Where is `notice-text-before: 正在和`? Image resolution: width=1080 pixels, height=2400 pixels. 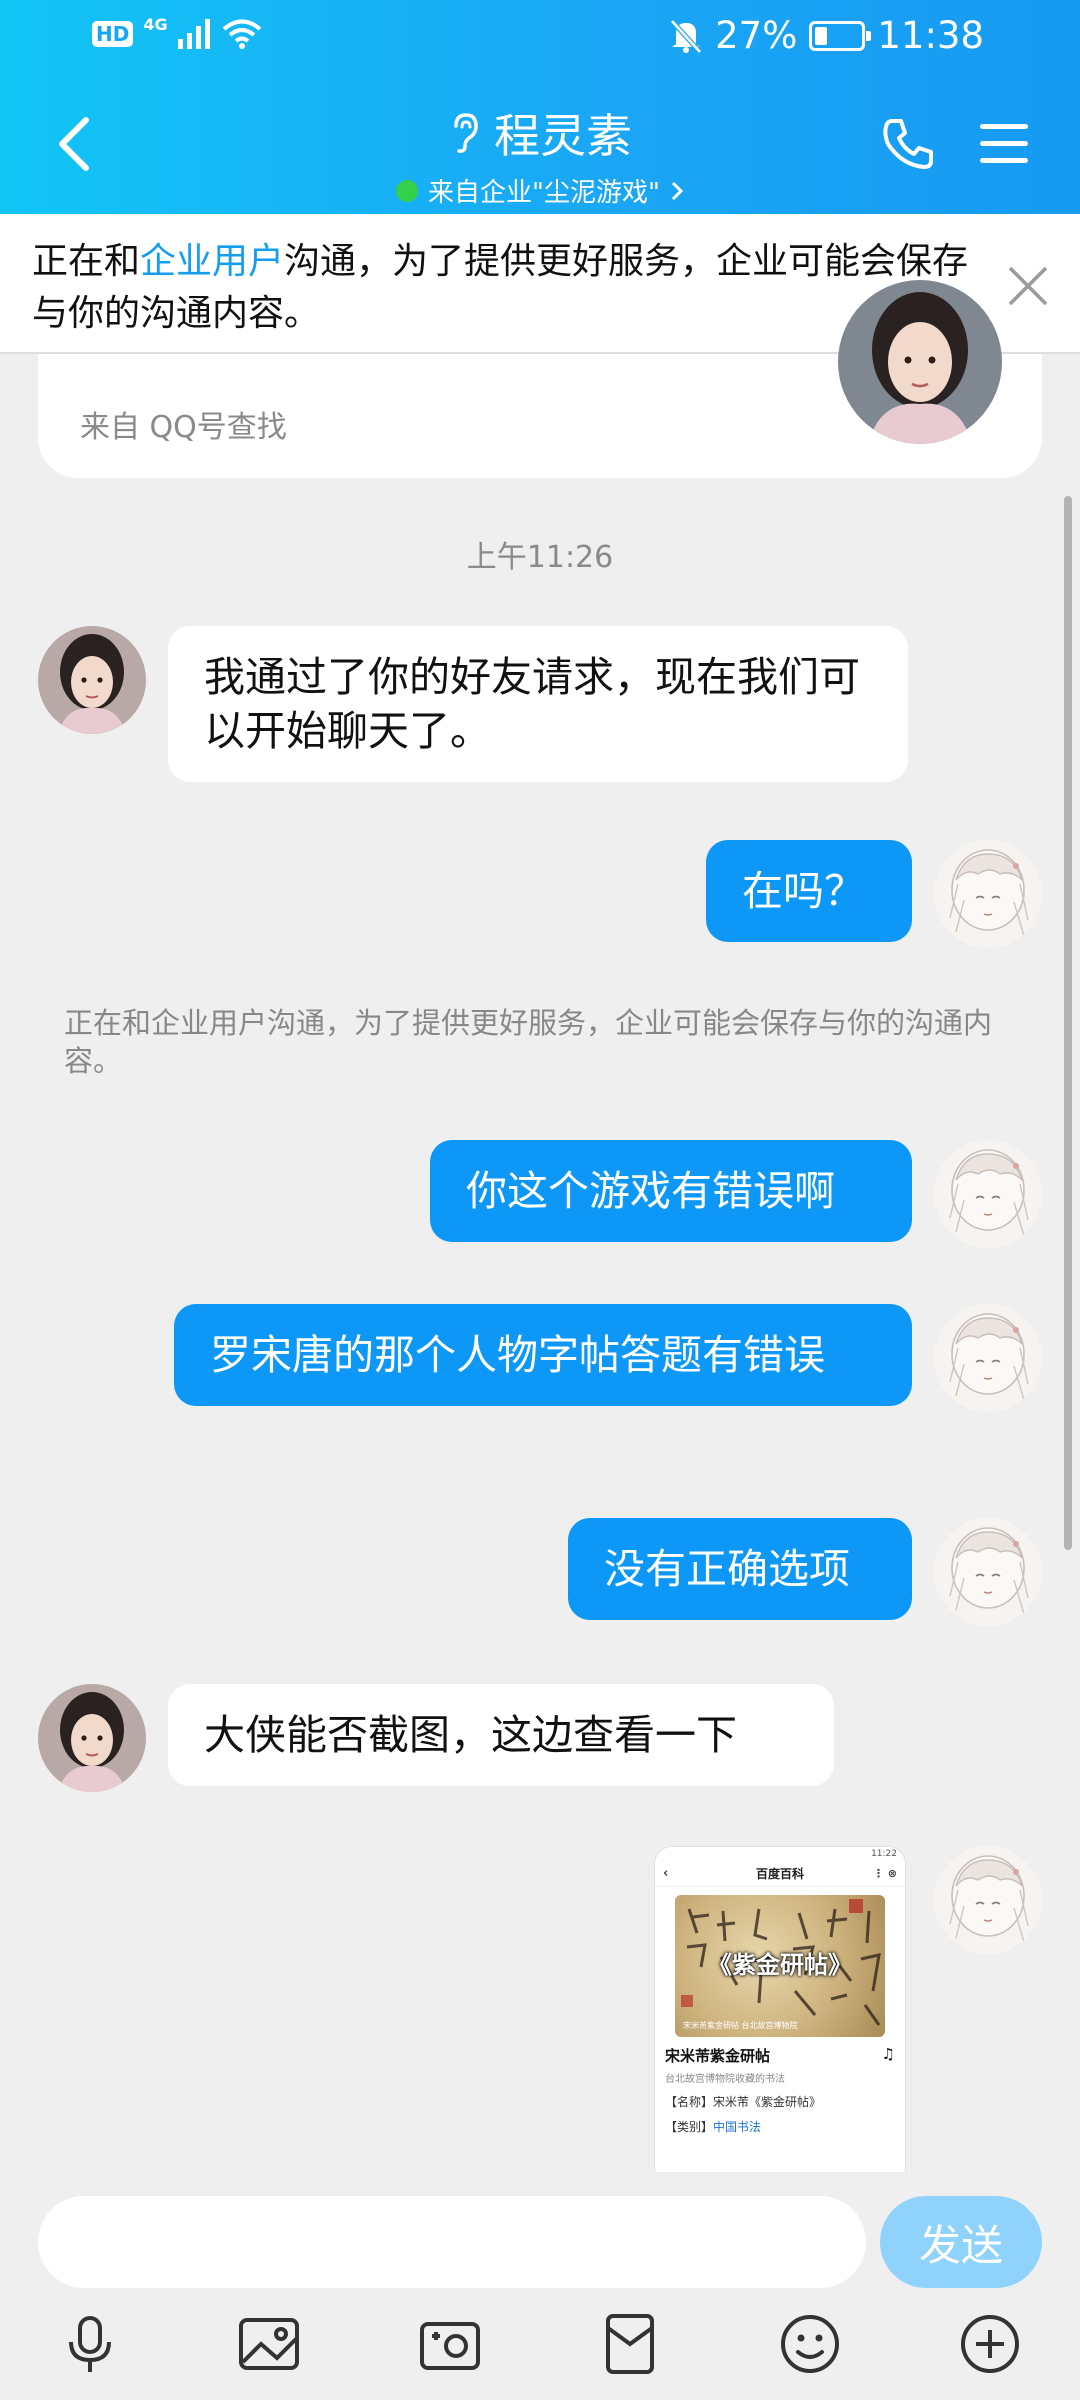
notice-text-before: 正在和 is located at coordinates (86, 261).